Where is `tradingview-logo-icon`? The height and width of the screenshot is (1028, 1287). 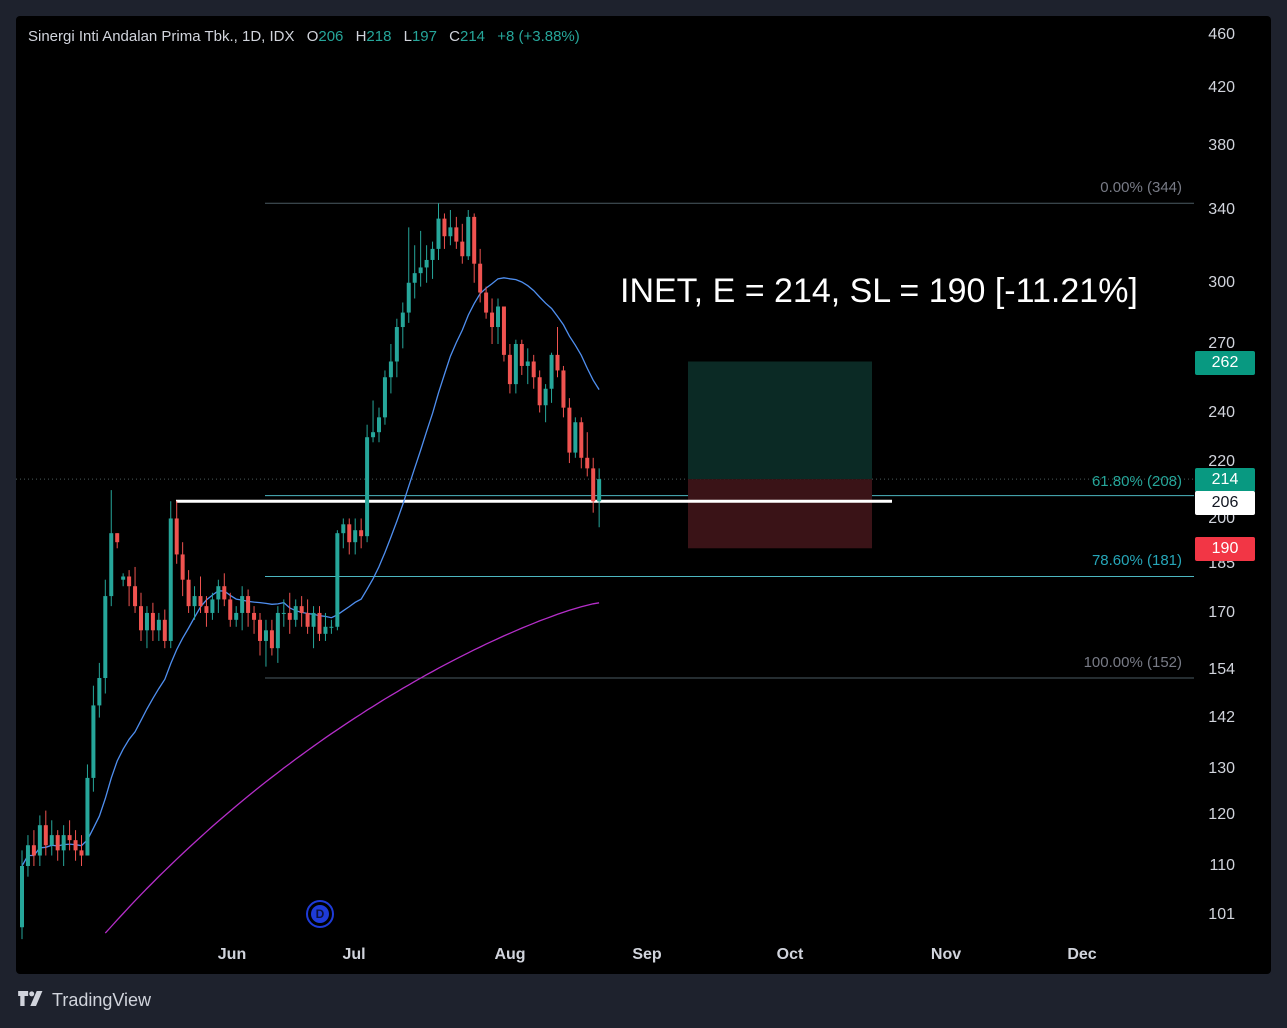 tradingview-logo-icon is located at coordinates (30, 998).